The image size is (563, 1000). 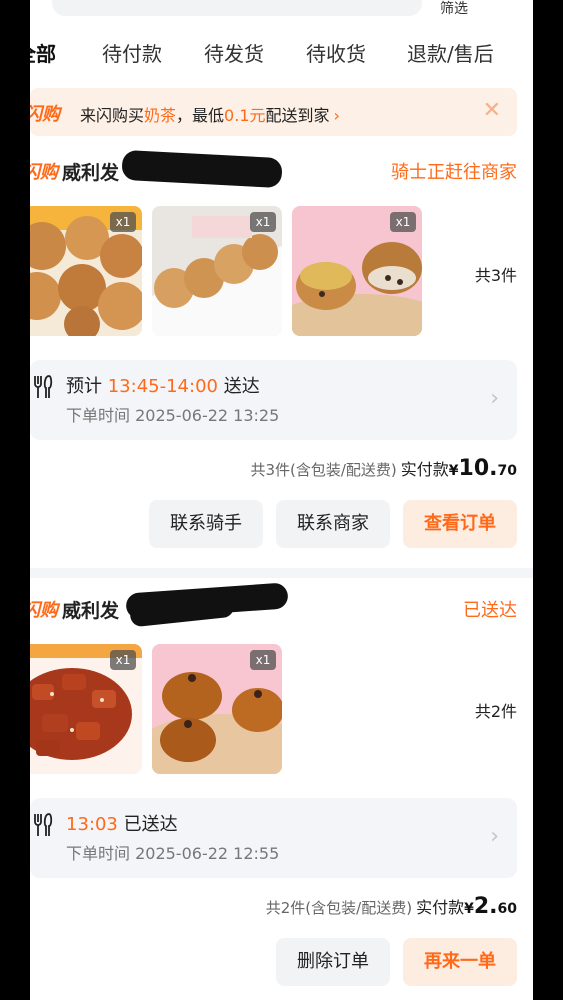 I want to click on order-total: 共2件(含包装/配送费) 实付款¥2.60, so click(x=391, y=906).